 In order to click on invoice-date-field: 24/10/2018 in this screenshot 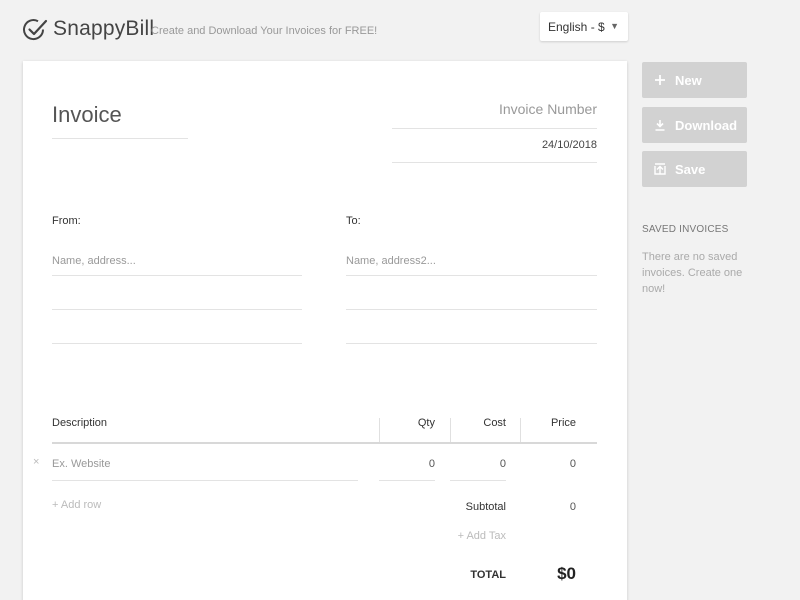, I will do `click(494, 146)`.